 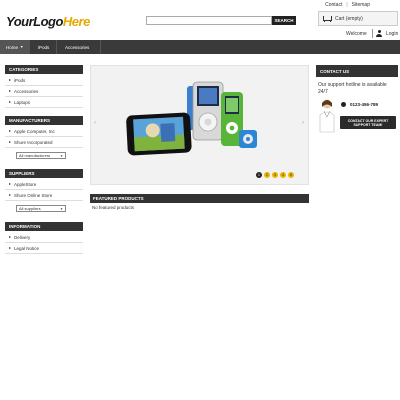 I want to click on site-logo: YourLogo Here, so click(x=48, y=21).